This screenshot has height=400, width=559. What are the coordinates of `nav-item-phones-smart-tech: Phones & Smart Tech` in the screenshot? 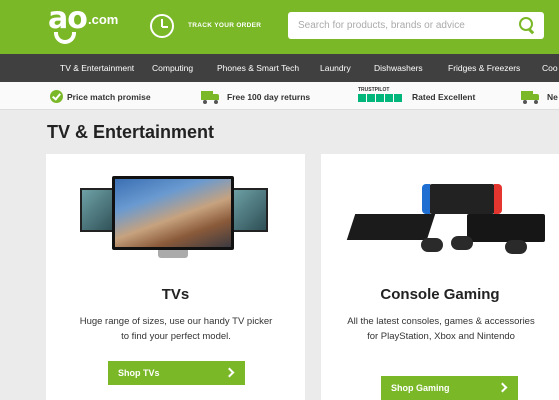 It's located at (258, 68).